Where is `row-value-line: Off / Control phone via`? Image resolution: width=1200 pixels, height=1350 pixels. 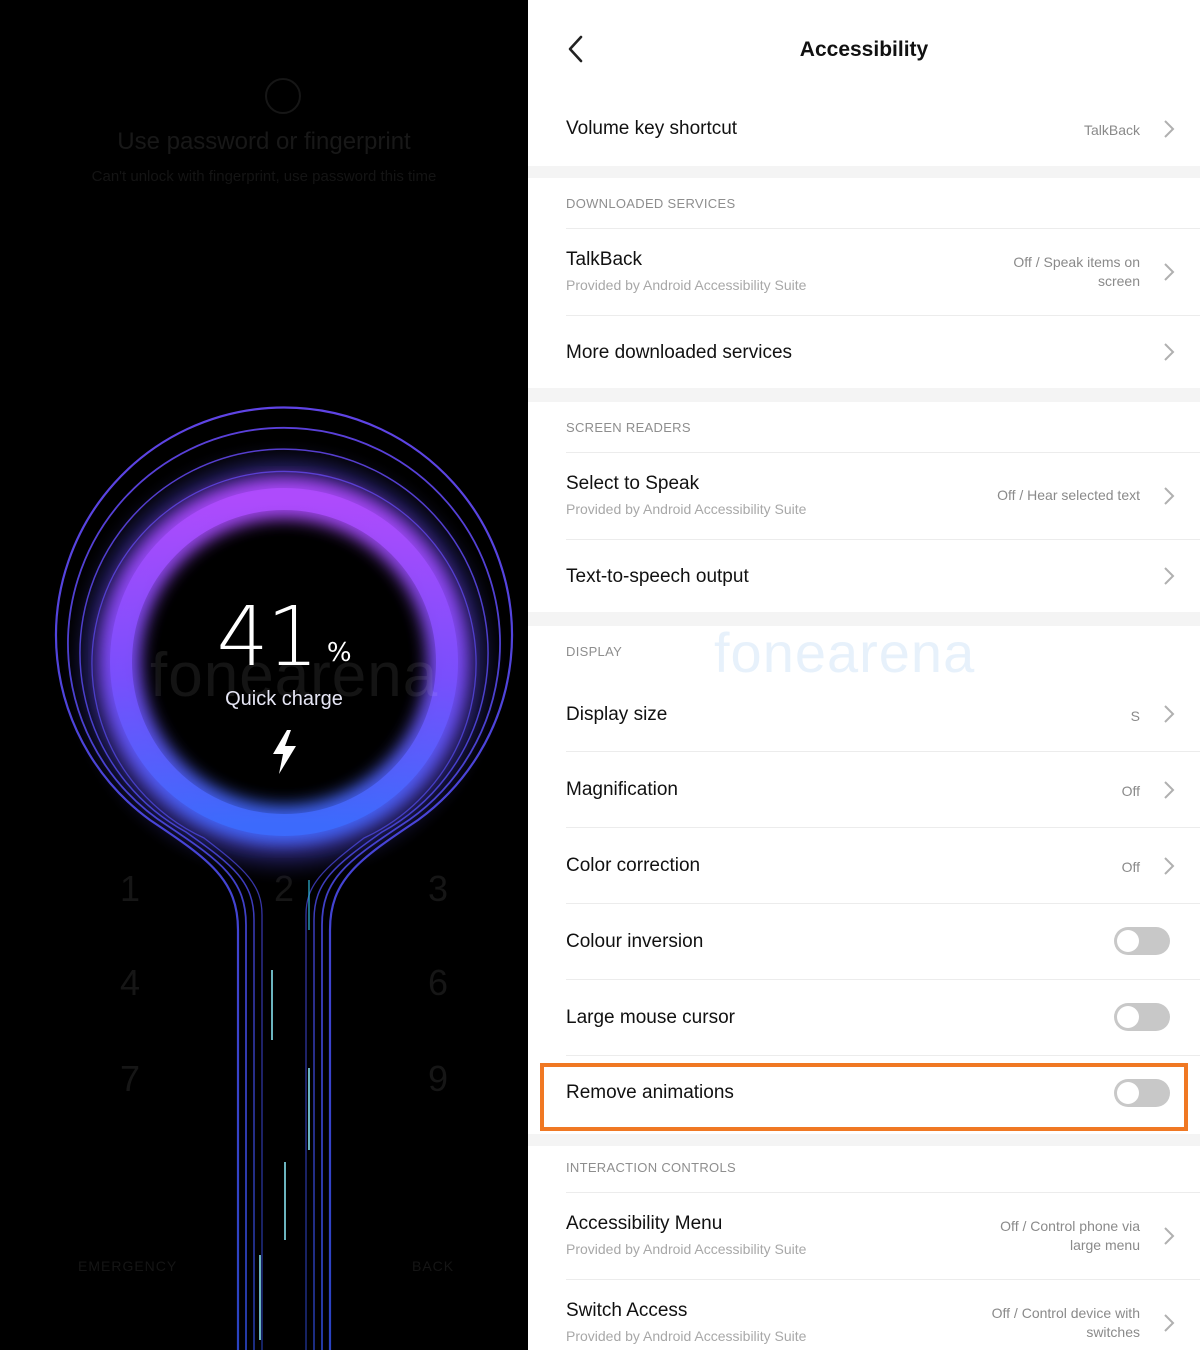 row-value-line: Off / Control phone via is located at coordinates (1070, 1226).